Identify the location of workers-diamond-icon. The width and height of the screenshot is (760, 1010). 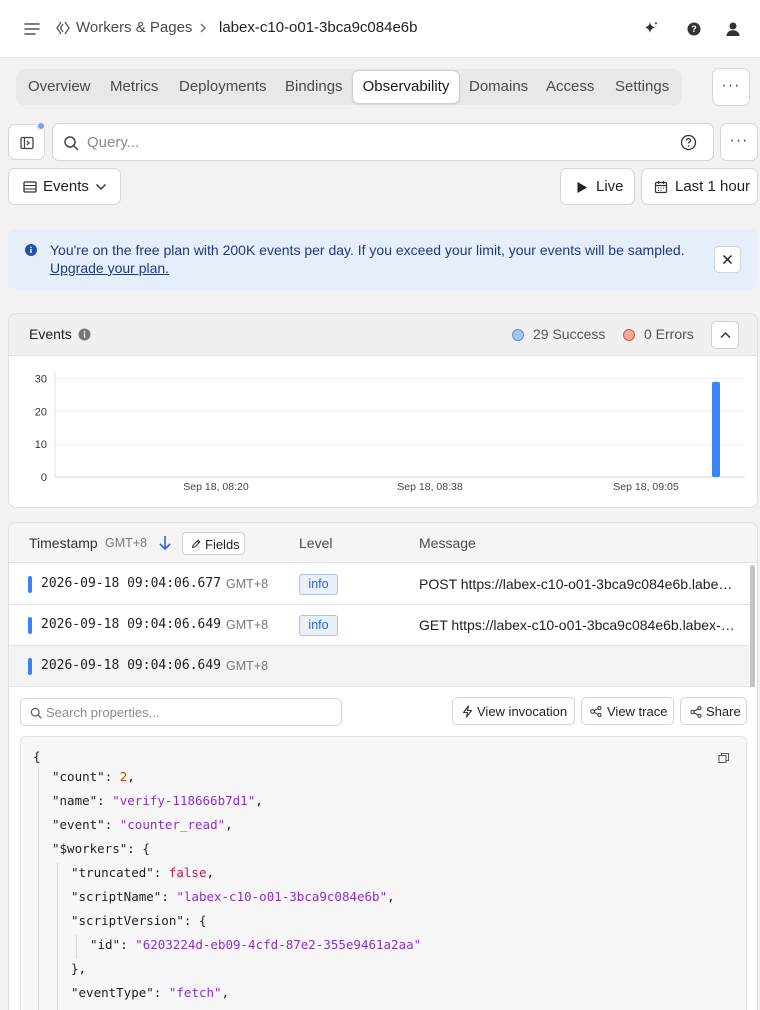
(63, 28).